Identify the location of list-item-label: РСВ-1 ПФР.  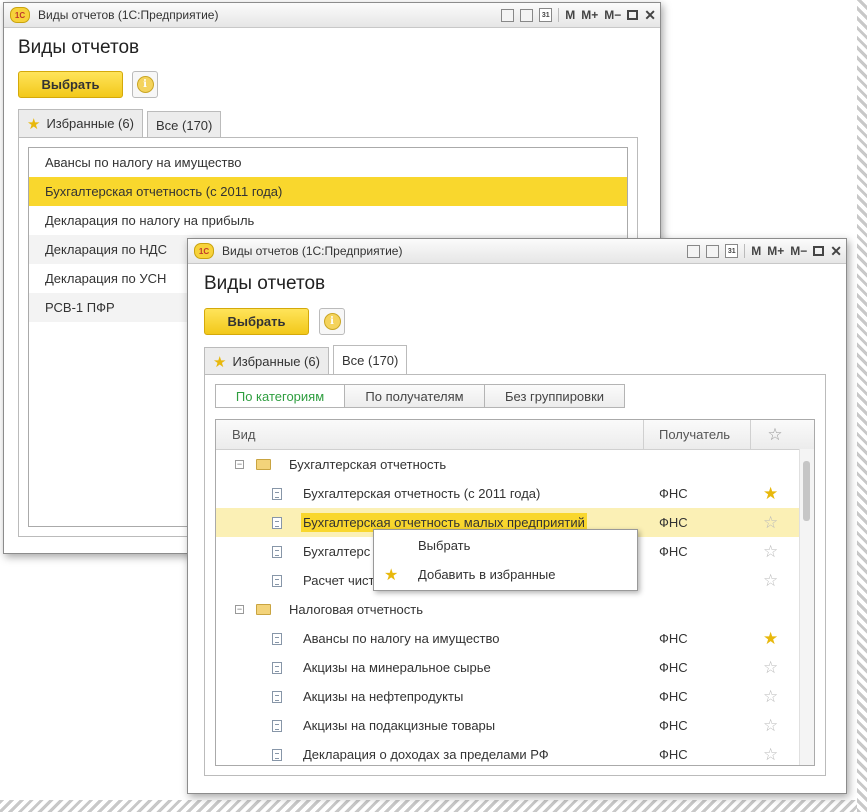
(80, 307).